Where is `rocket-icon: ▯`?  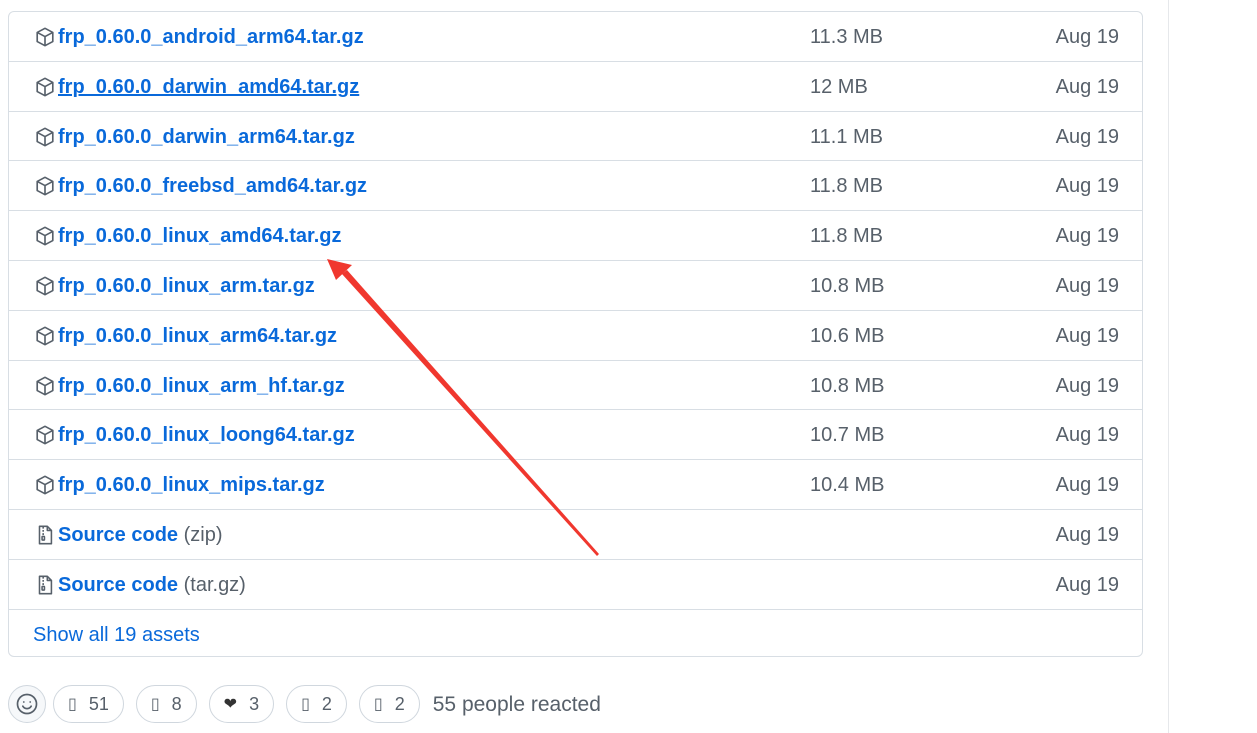
rocket-icon: ▯ is located at coordinates (305, 704).